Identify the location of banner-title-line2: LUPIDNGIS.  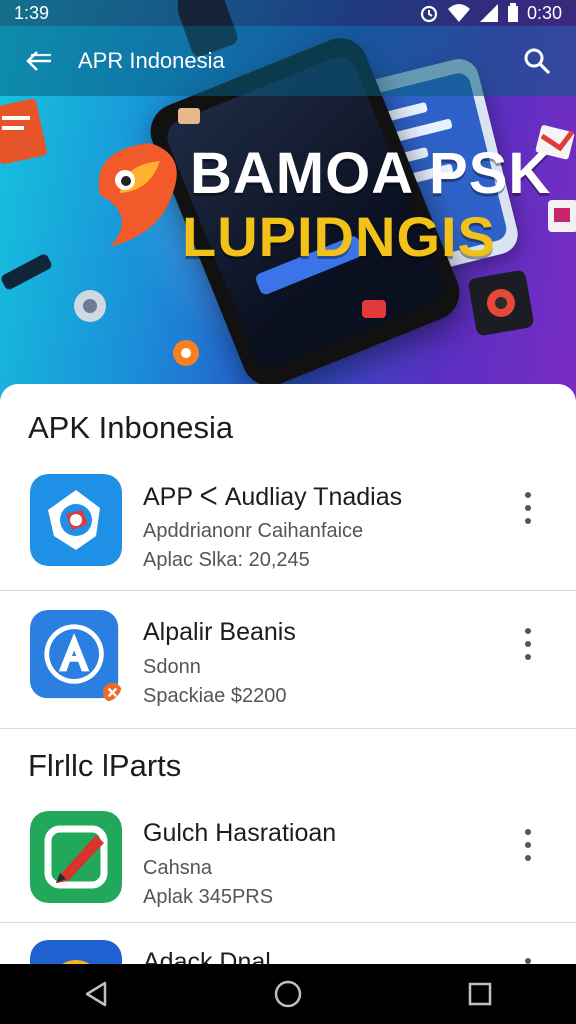
(339, 236).